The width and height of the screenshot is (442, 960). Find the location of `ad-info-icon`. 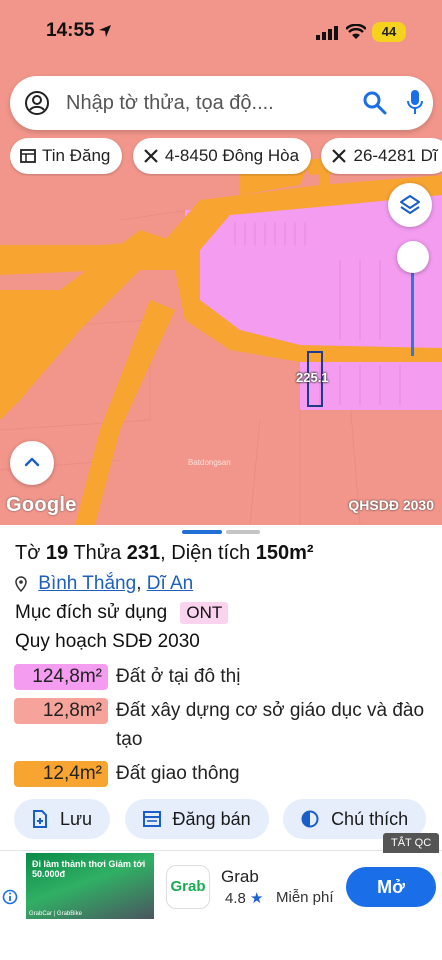

ad-info-icon is located at coordinates (10, 897).